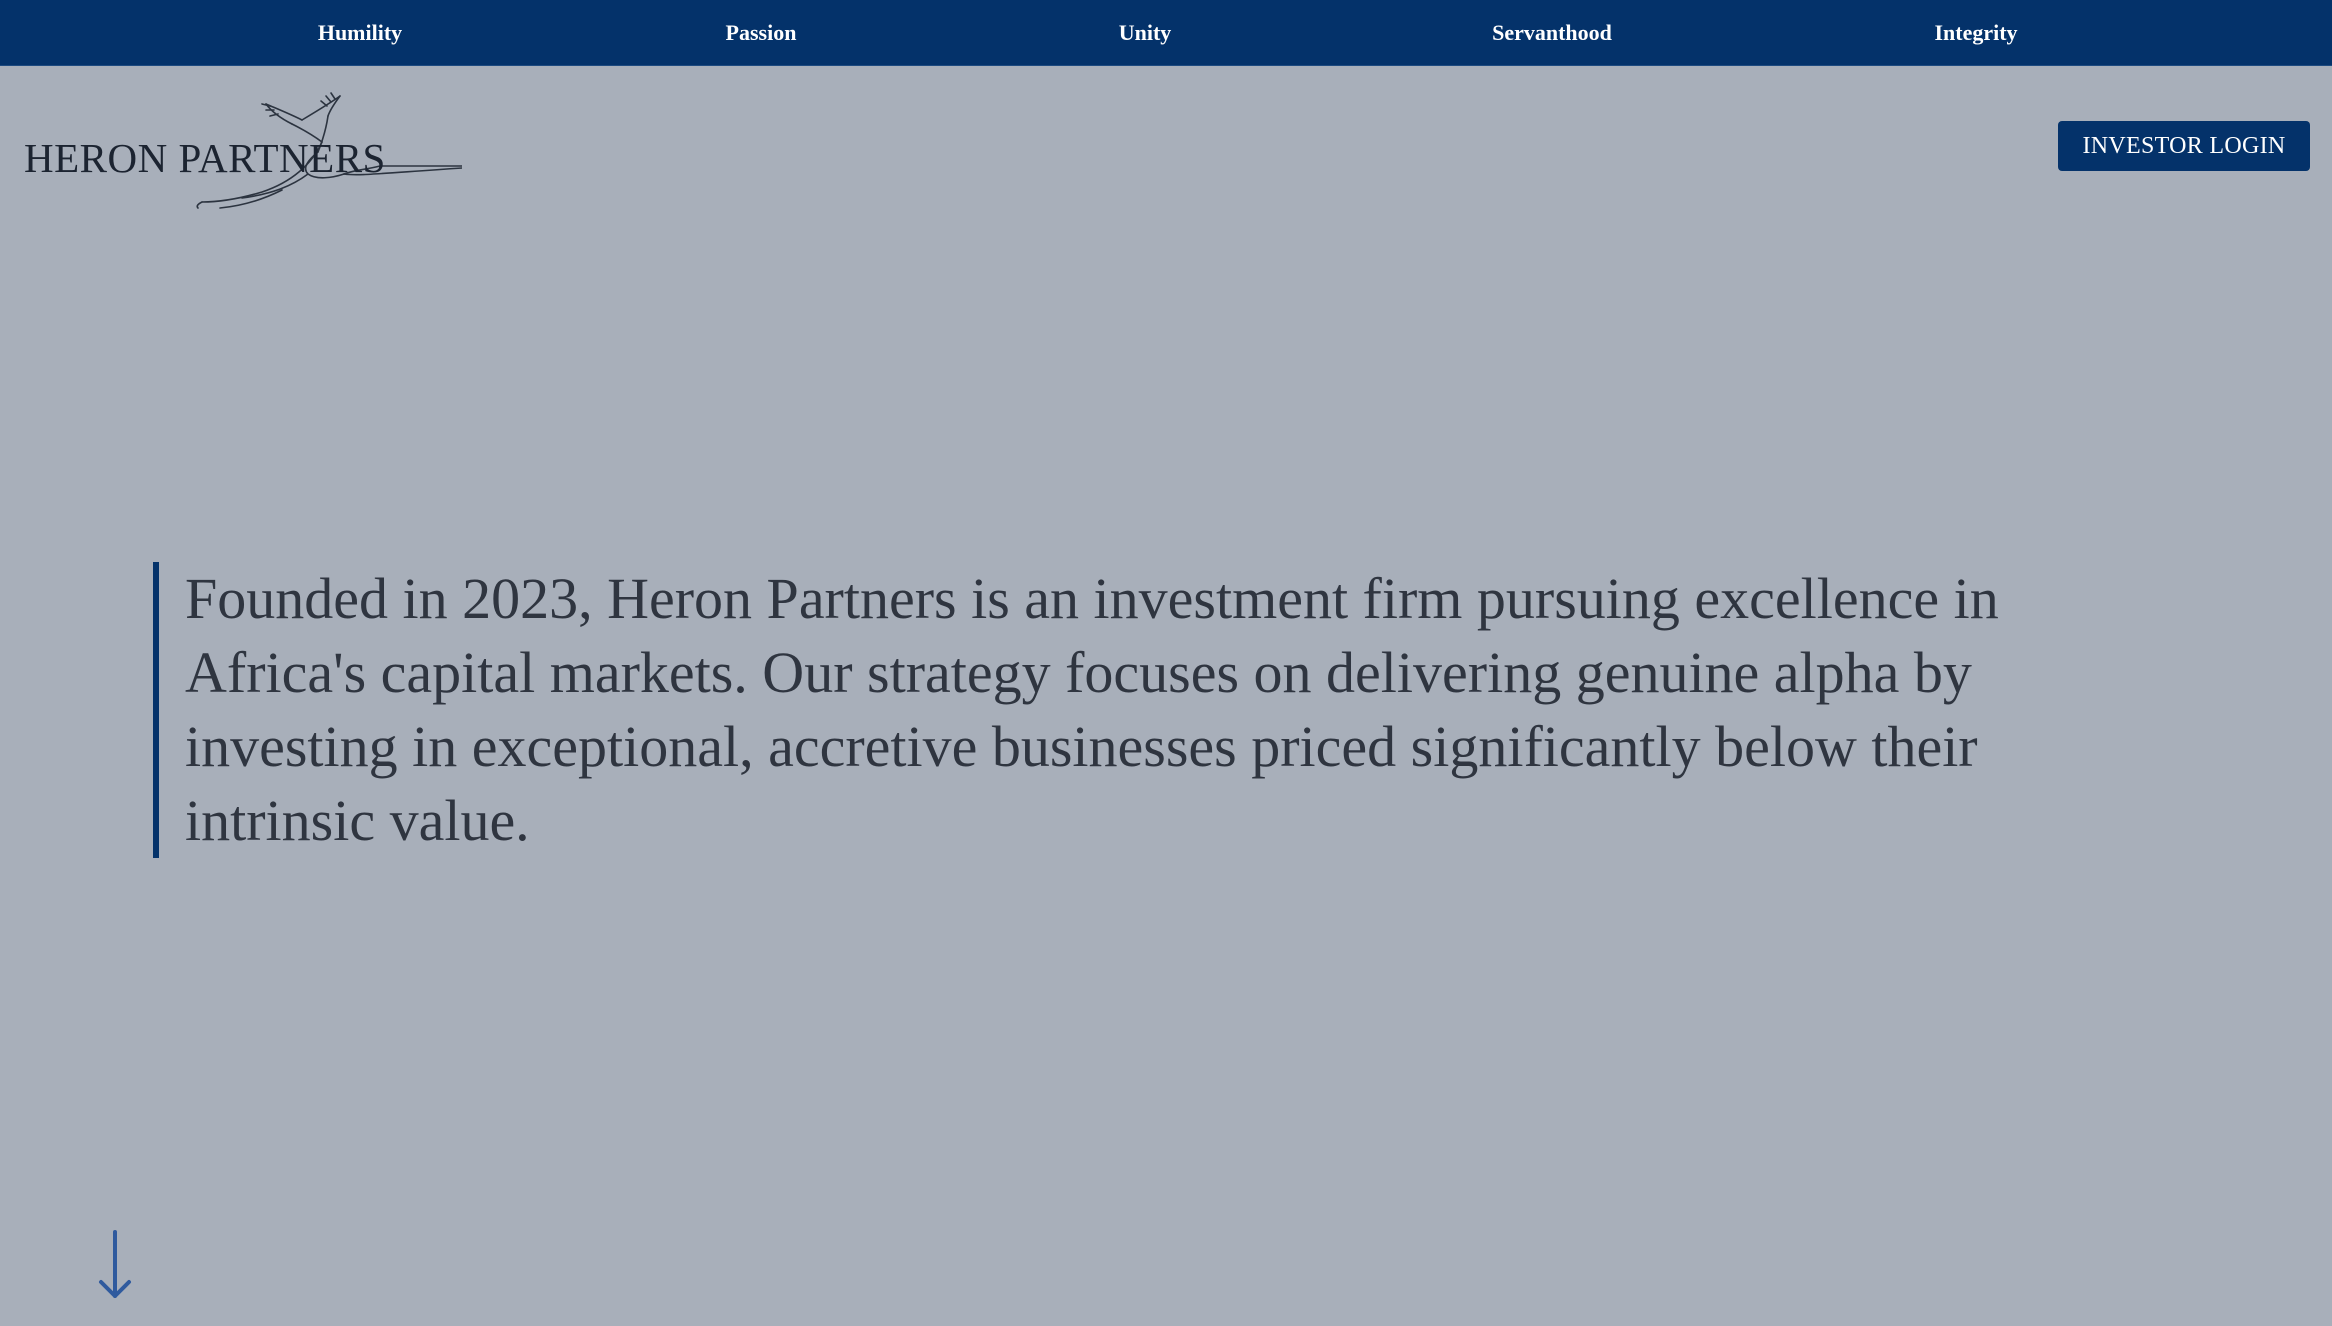  Describe the element at coordinates (115, 1265) in the screenshot. I see `arrow-down-icon` at that location.